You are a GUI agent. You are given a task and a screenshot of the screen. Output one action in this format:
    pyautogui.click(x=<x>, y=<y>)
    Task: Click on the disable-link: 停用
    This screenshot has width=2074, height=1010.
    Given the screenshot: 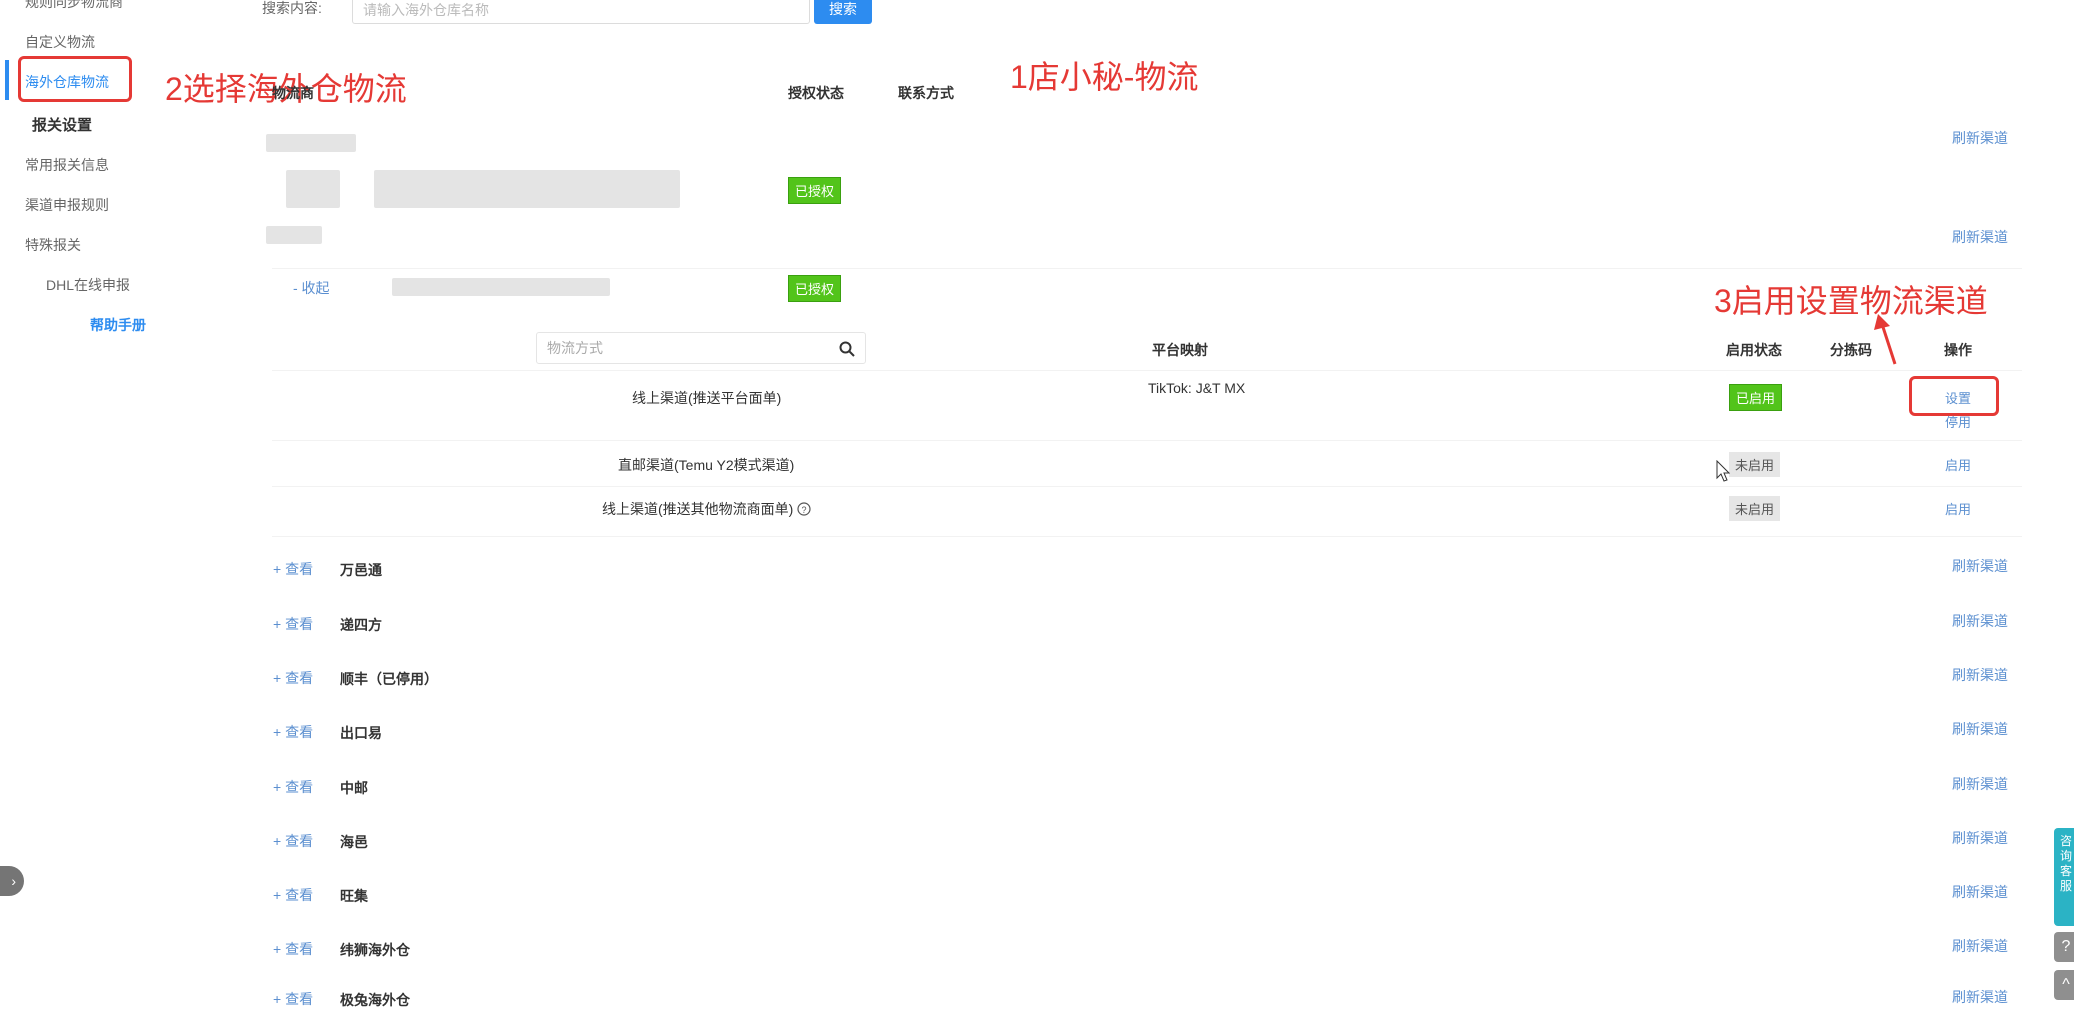 What is the action you would take?
    pyautogui.click(x=1958, y=421)
    